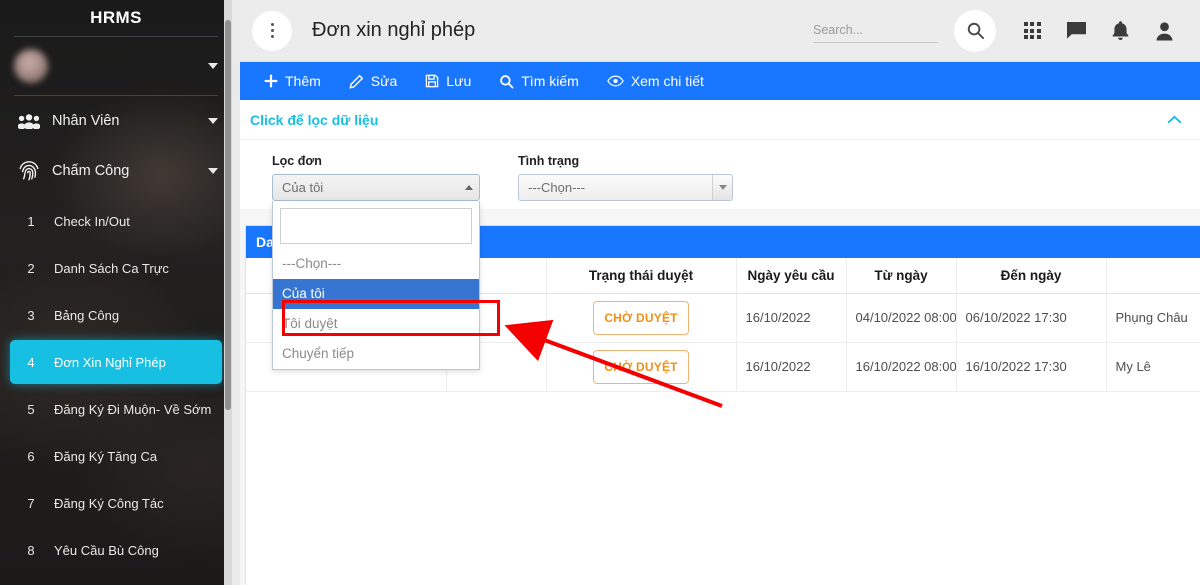  I want to click on filter-loc-don: Lọc đơn Của tôi, so click(376, 177).